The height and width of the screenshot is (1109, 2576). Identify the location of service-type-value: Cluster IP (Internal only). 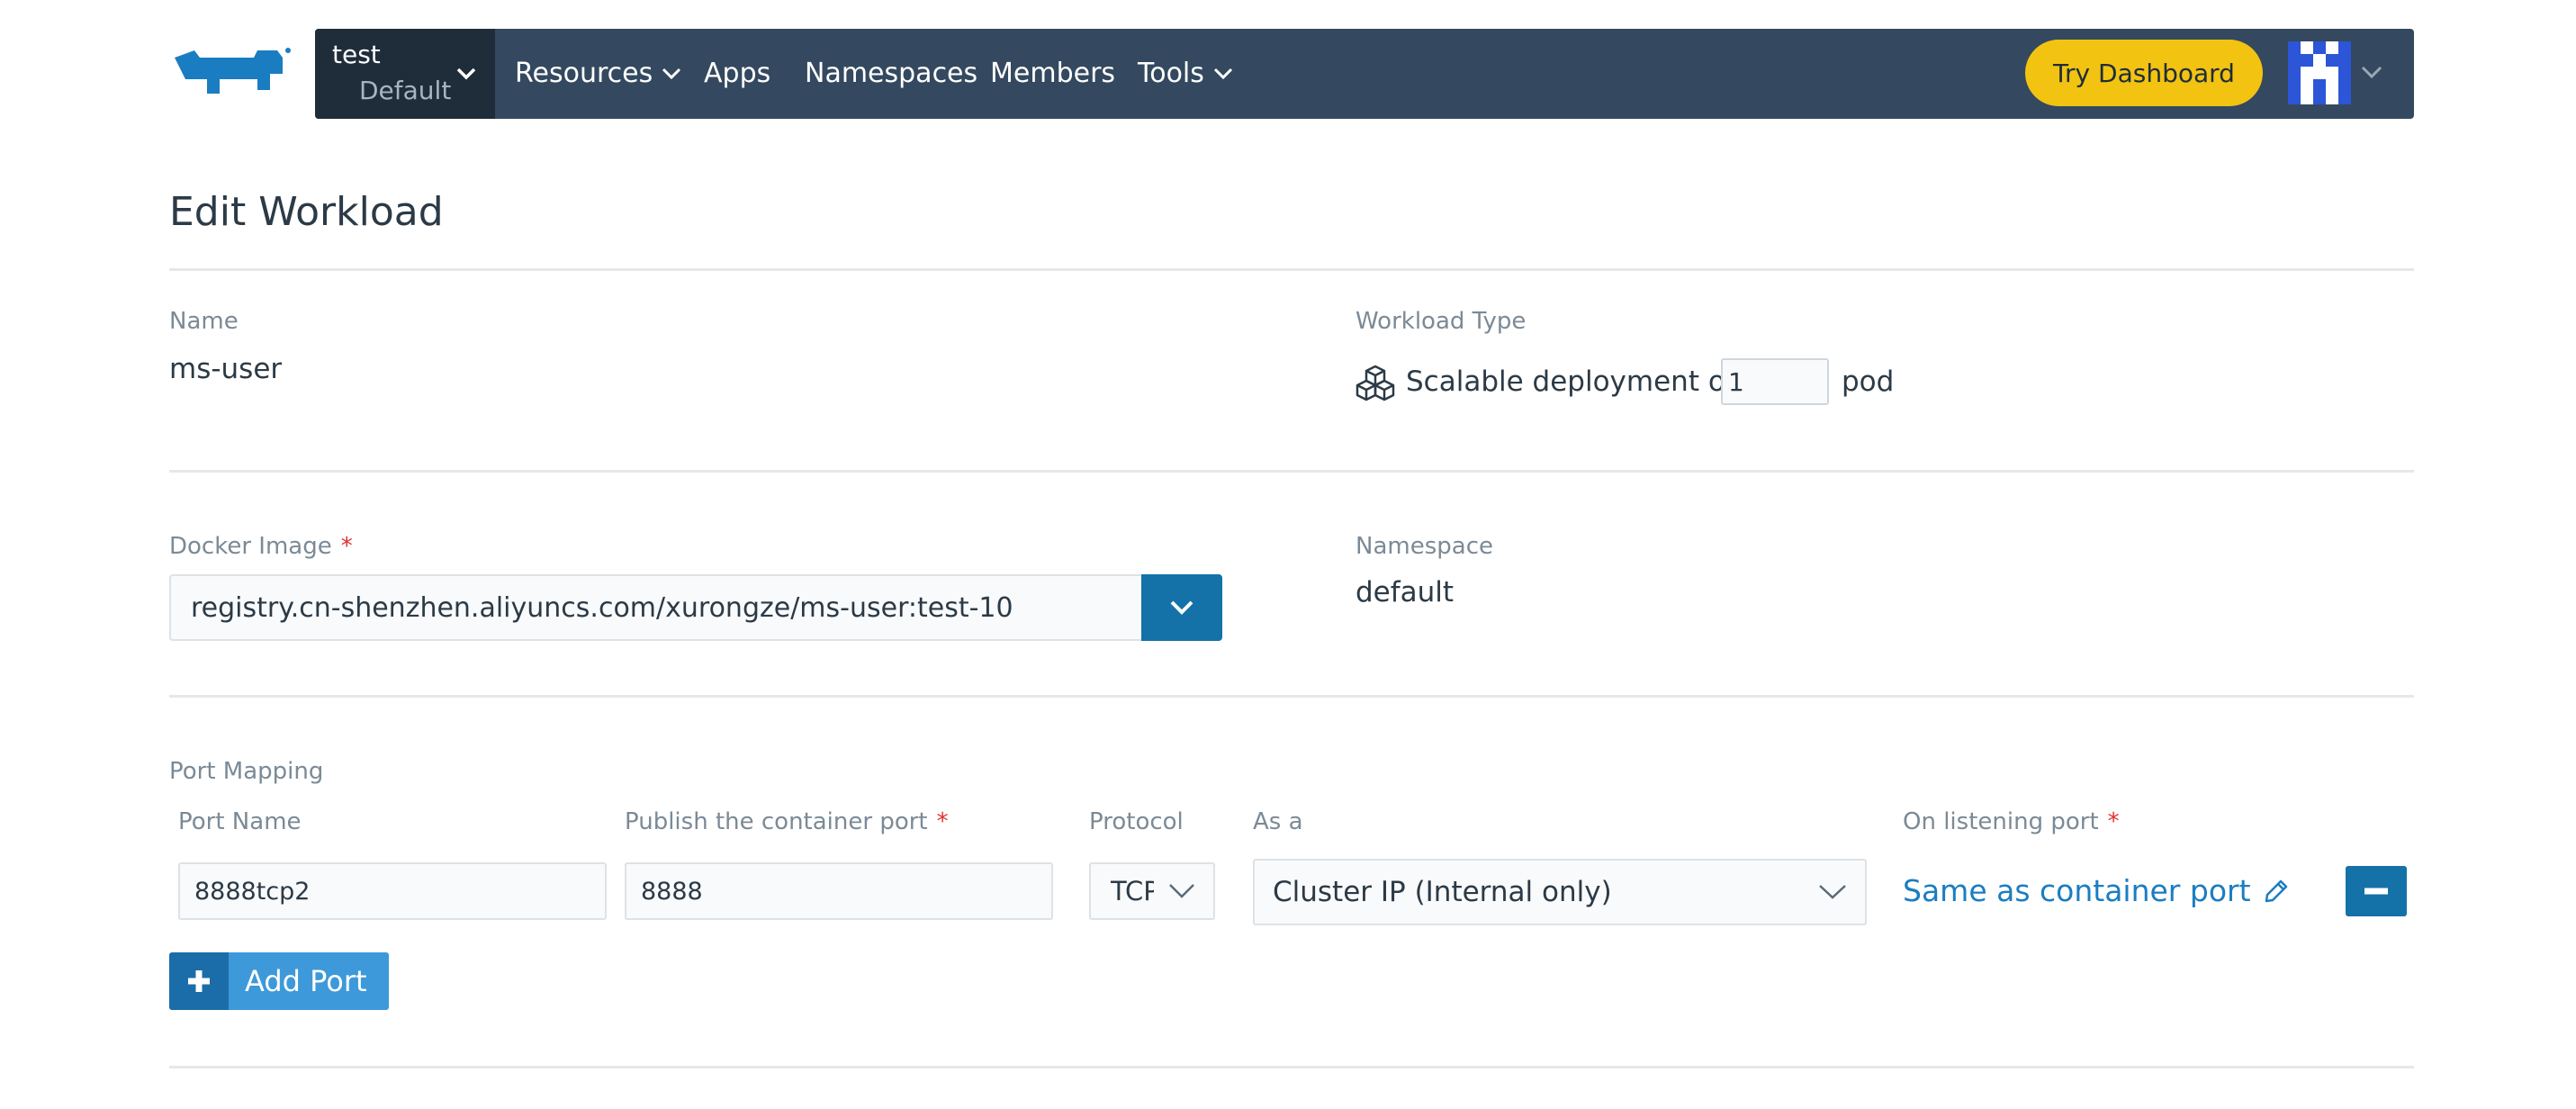
(1442, 892).